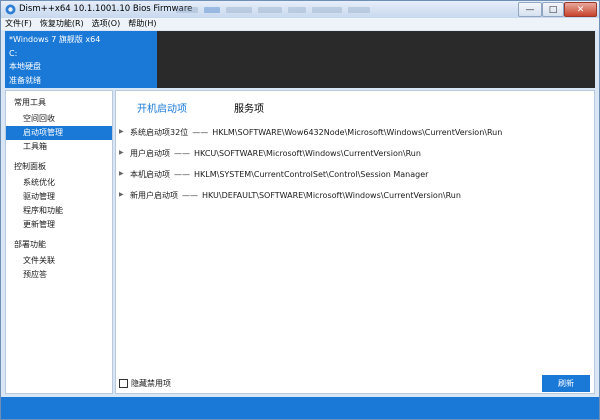 The height and width of the screenshot is (420, 600). What do you see at coordinates (25, 80) in the screenshot?
I see `status-text: 准备就绪` at bounding box center [25, 80].